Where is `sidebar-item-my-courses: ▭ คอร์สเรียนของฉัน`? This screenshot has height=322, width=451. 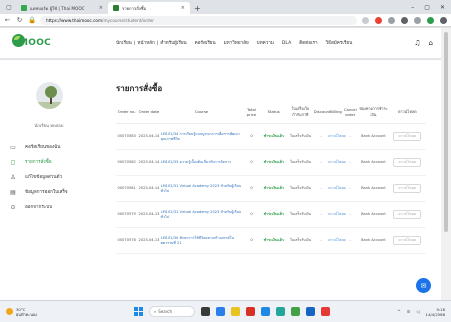
sidebar-item-my-courses: ▭ คอร์สเรียนของฉัน is located at coordinates (49, 147).